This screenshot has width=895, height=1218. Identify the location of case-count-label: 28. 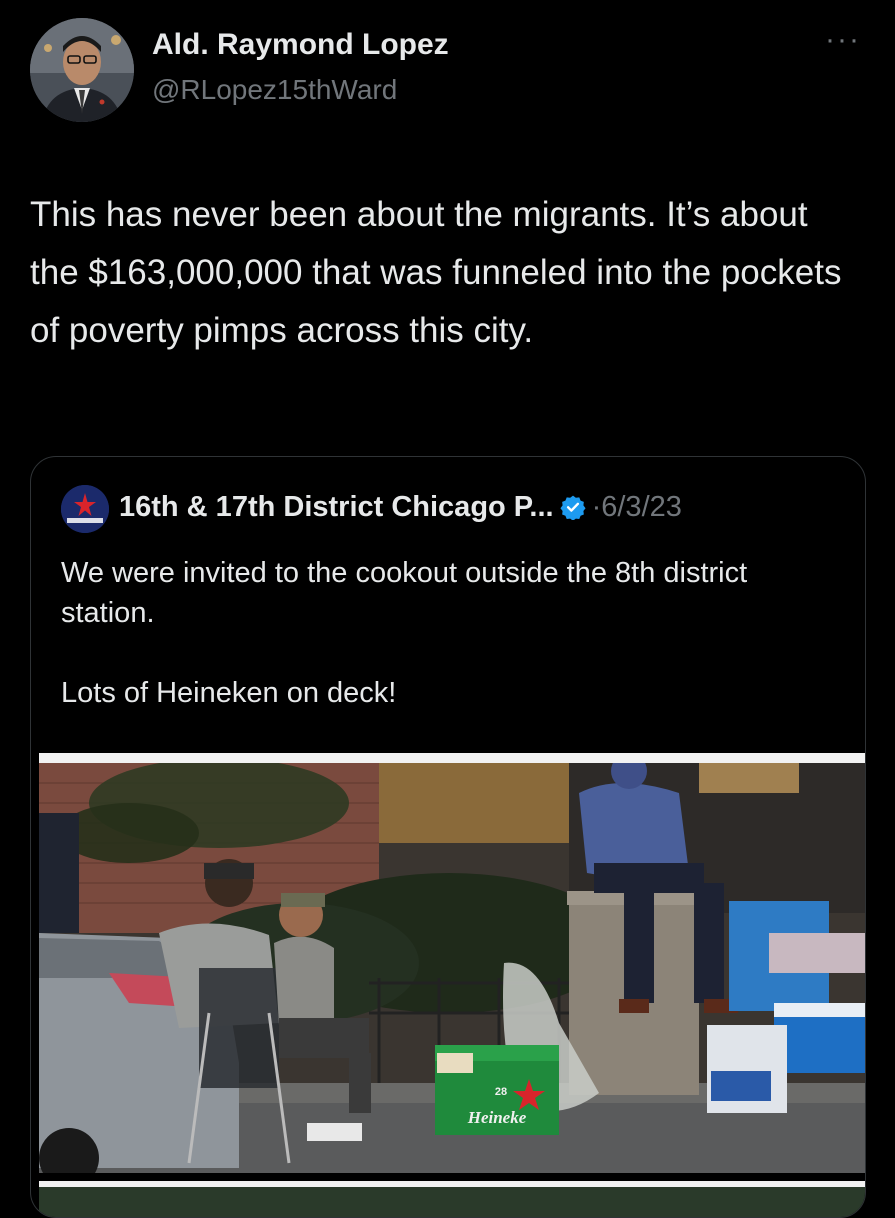
(501, 1092).